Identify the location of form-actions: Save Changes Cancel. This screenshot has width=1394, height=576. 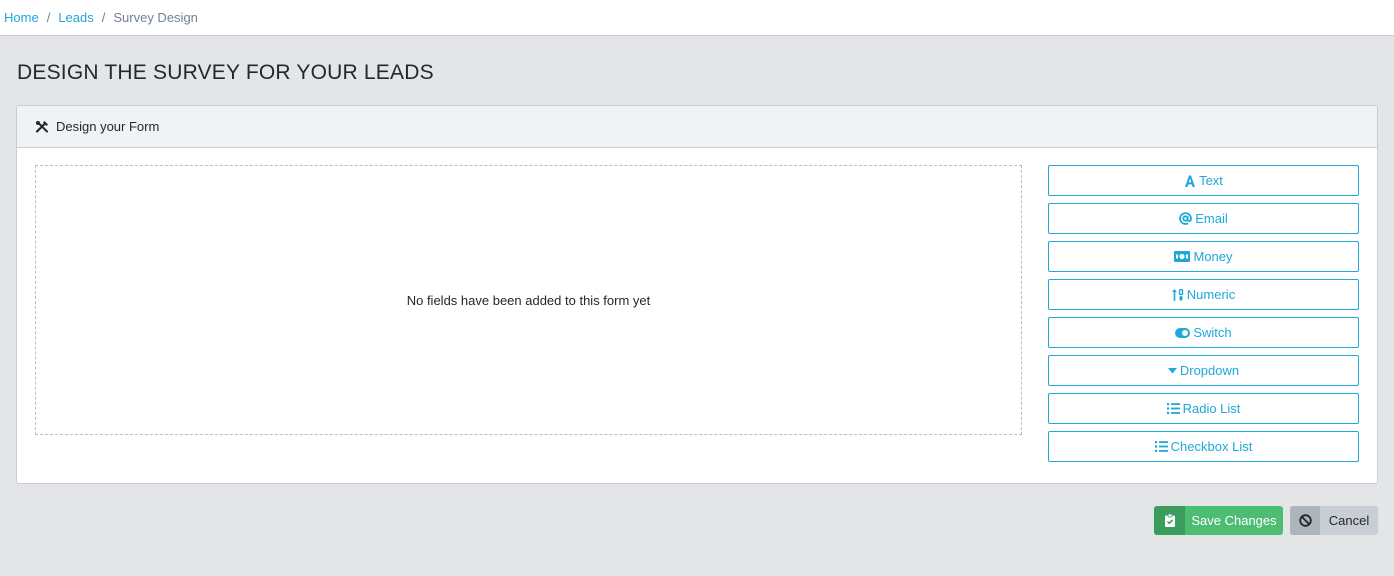
(1266, 520).